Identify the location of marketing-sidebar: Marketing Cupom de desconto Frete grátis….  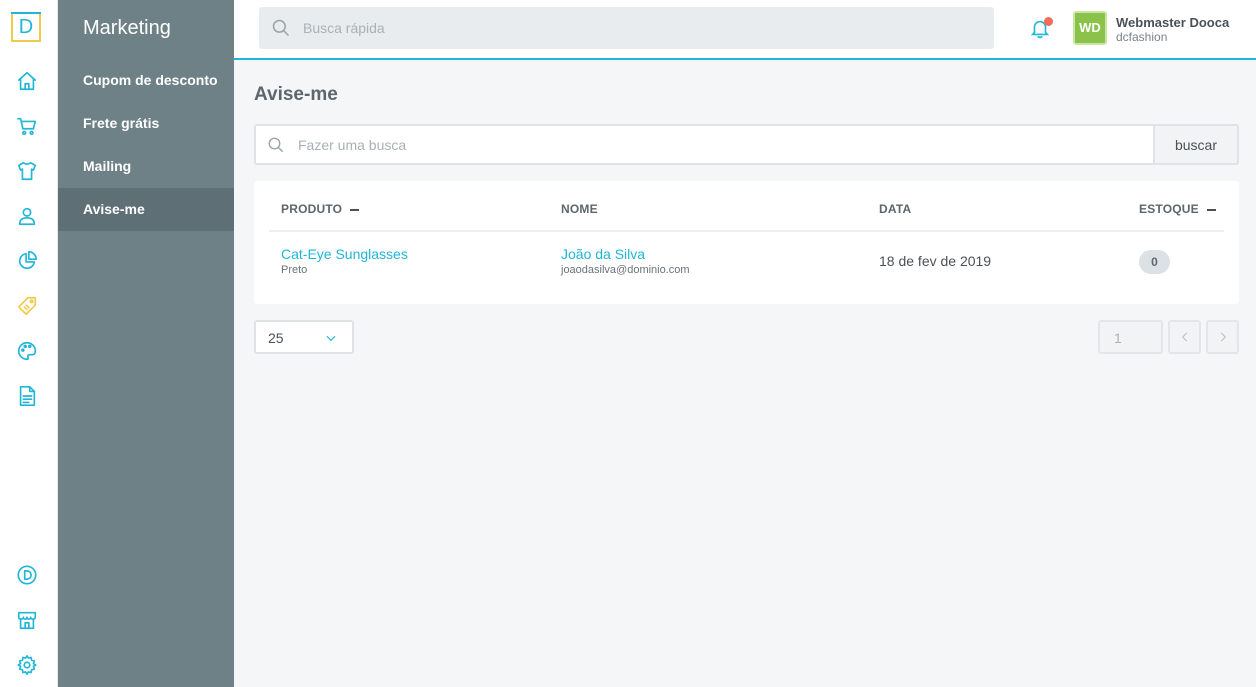
(146, 343).